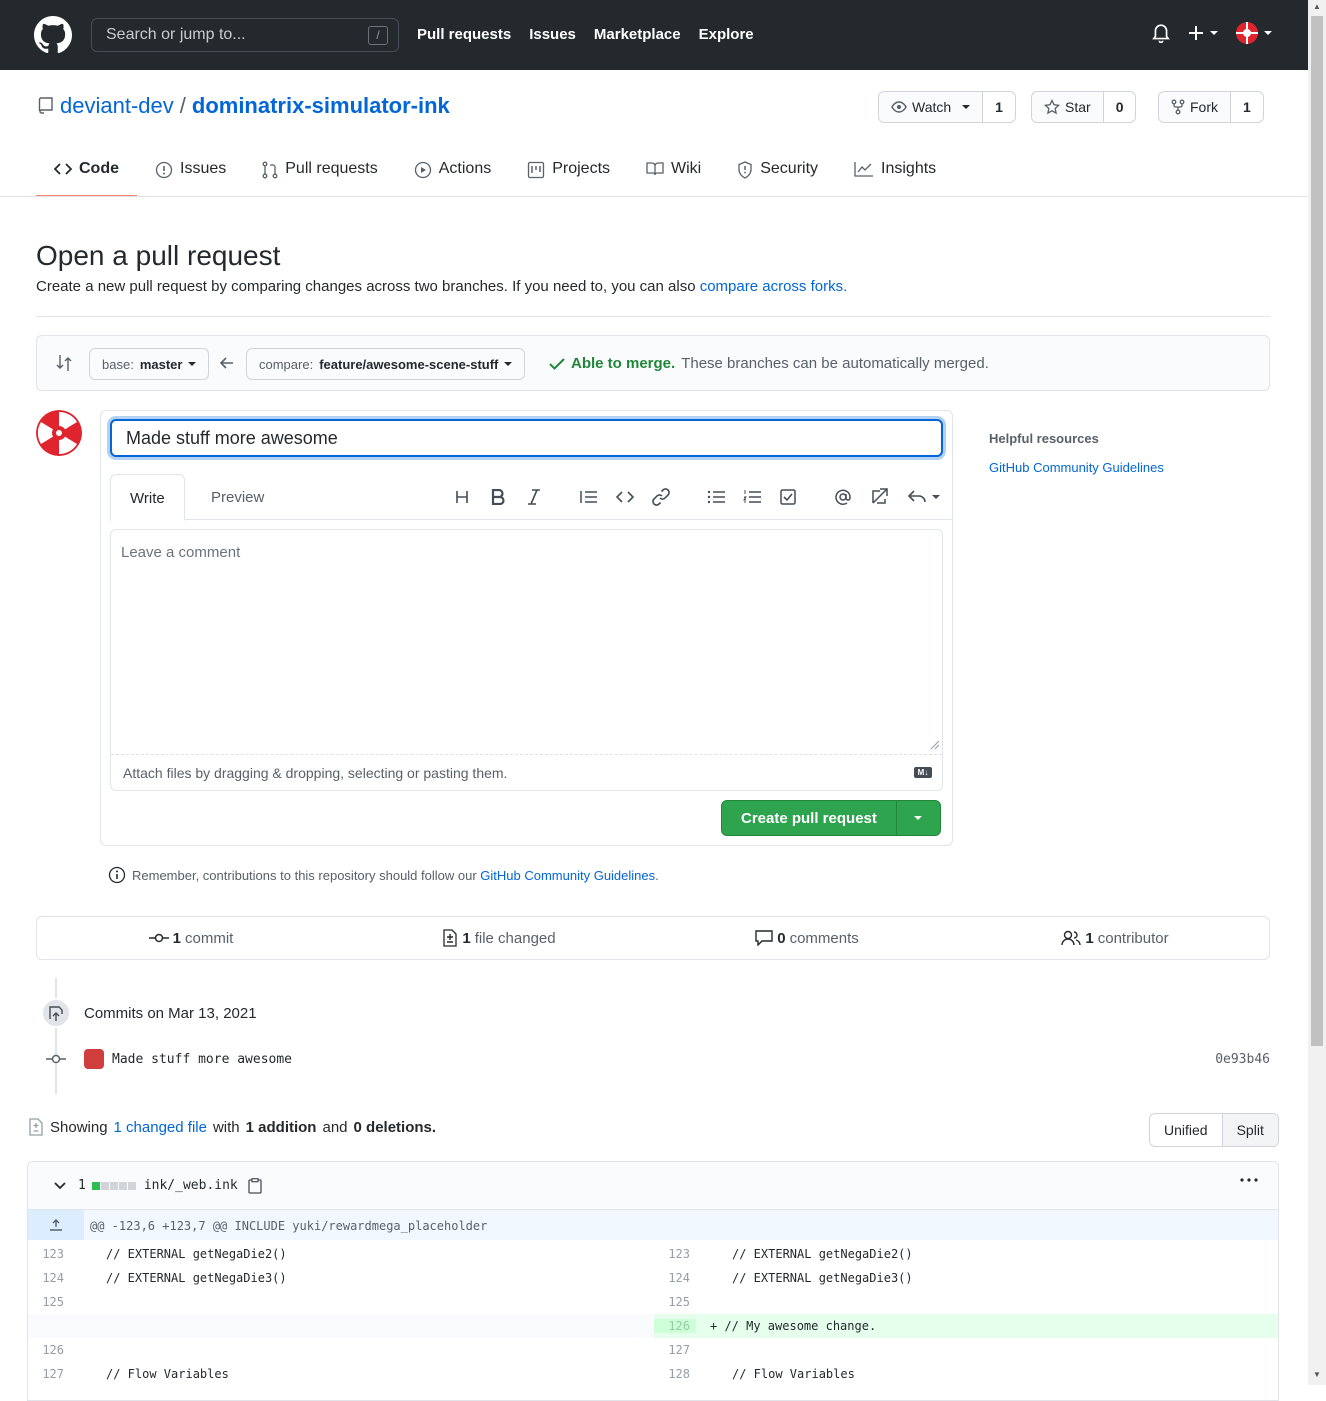  Describe the element at coordinates (774, 286) in the screenshot. I see `compare-forks-link: compare across forks.` at that location.